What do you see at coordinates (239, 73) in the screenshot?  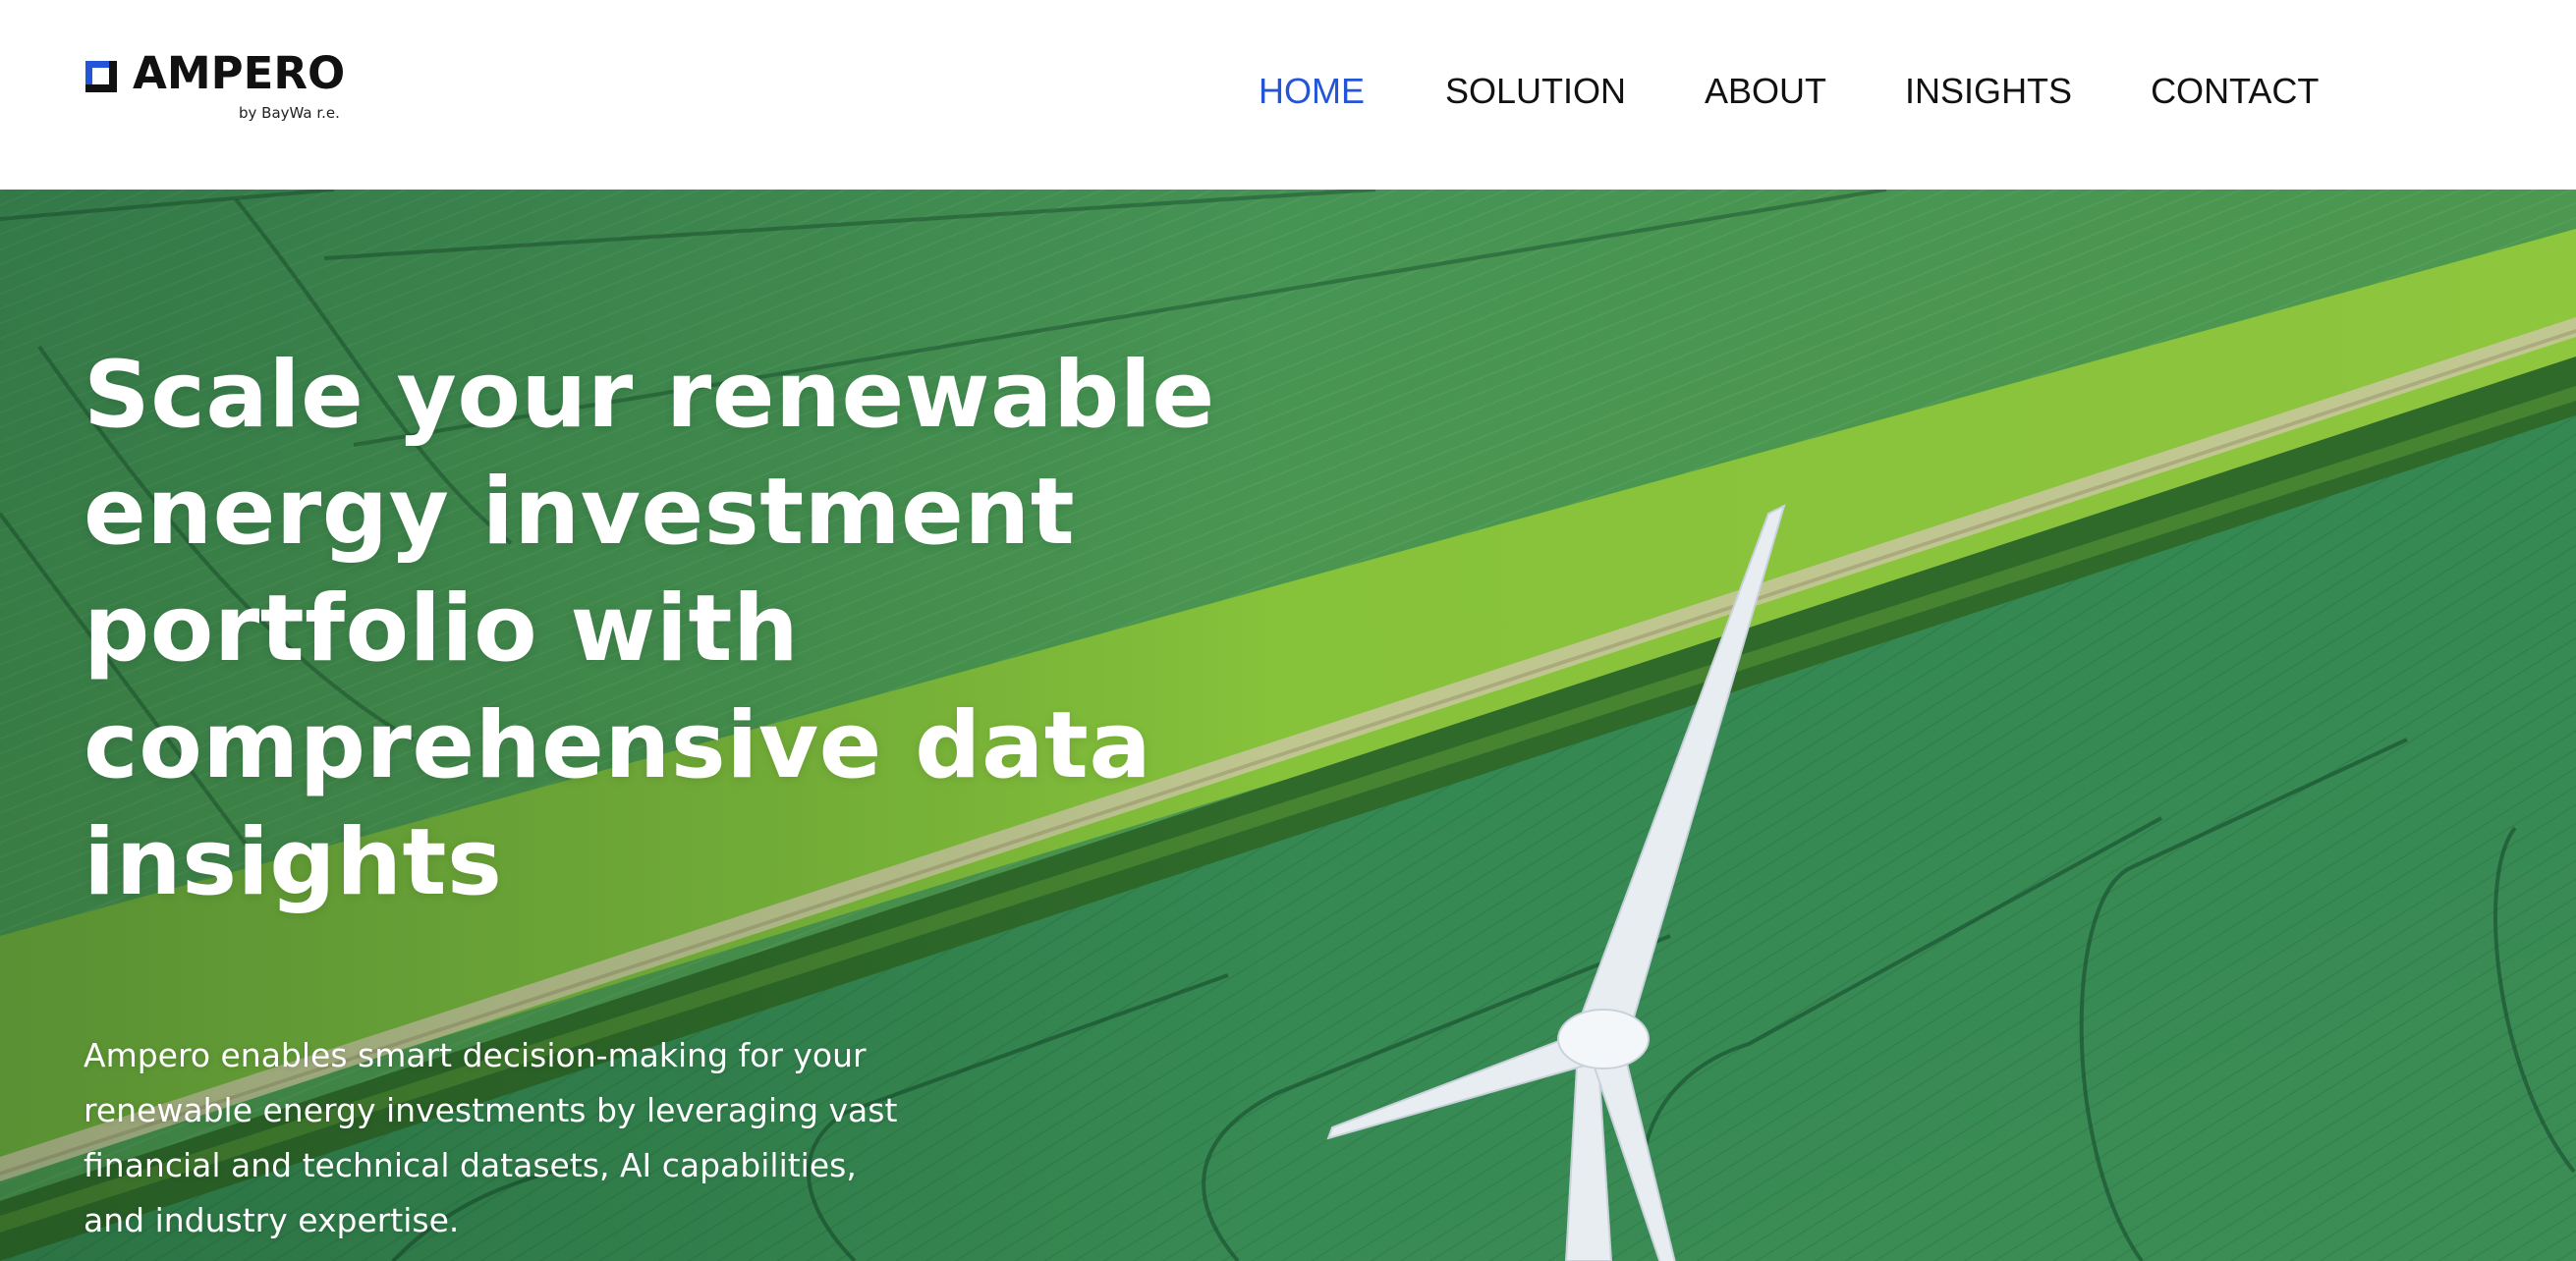 I see `logo-wordmark: AMPERO` at bounding box center [239, 73].